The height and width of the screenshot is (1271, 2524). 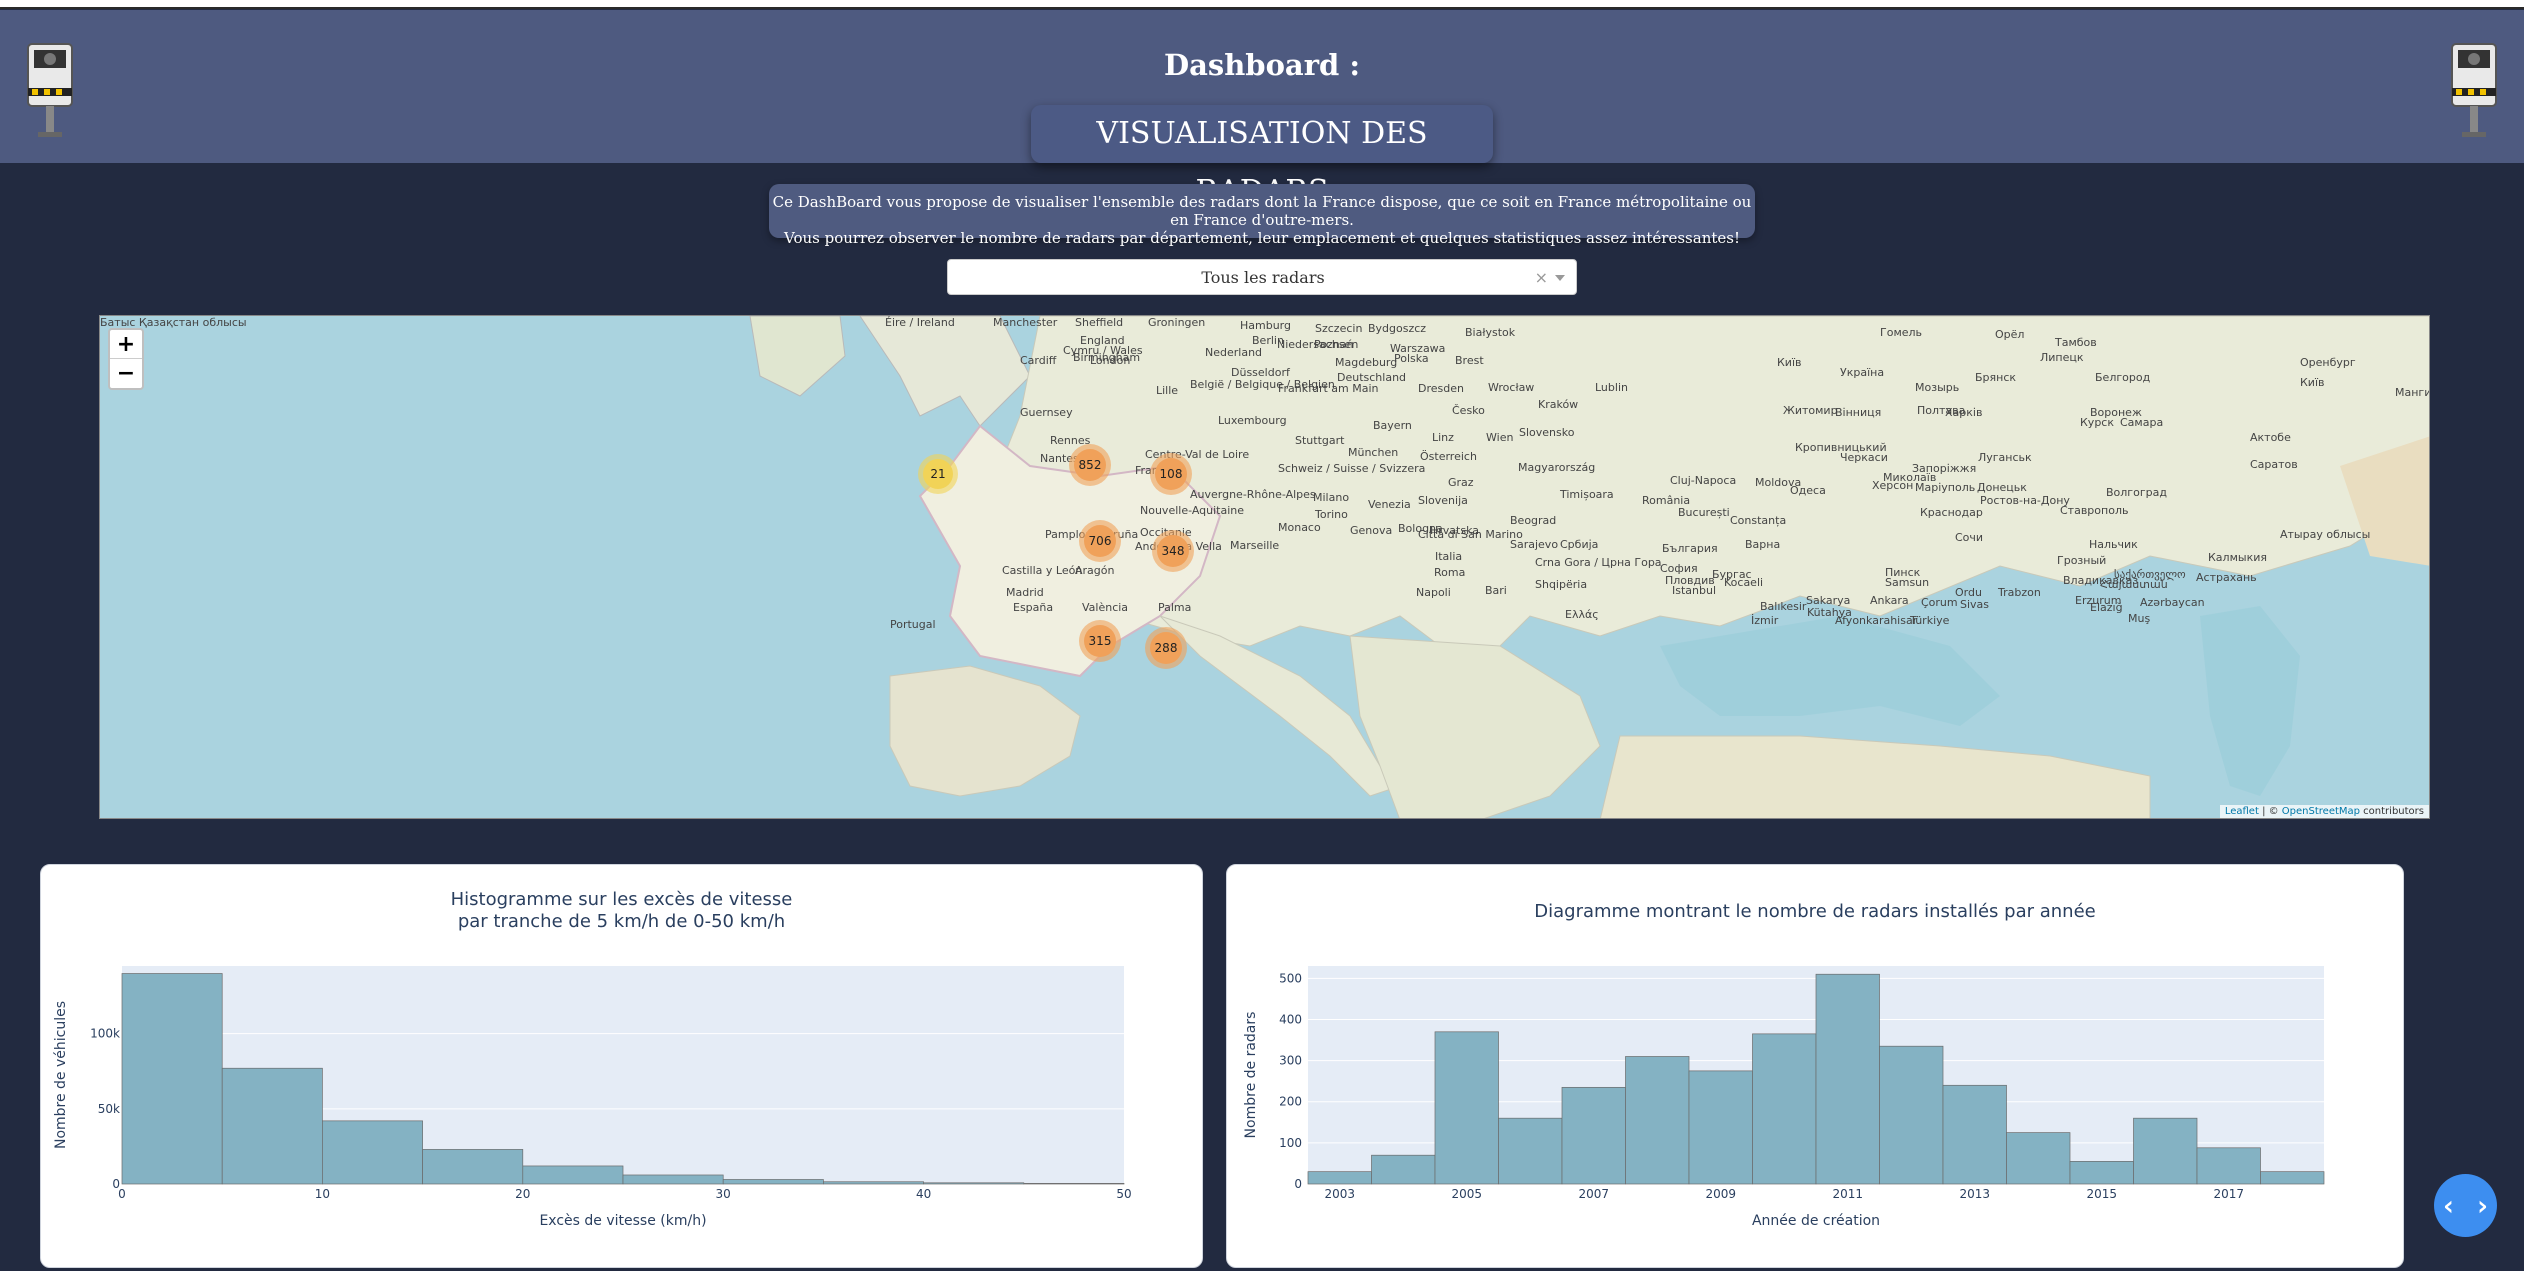 What do you see at coordinates (2237, 557) in the screenshot?
I see `map-place-label: Калмыкия` at bounding box center [2237, 557].